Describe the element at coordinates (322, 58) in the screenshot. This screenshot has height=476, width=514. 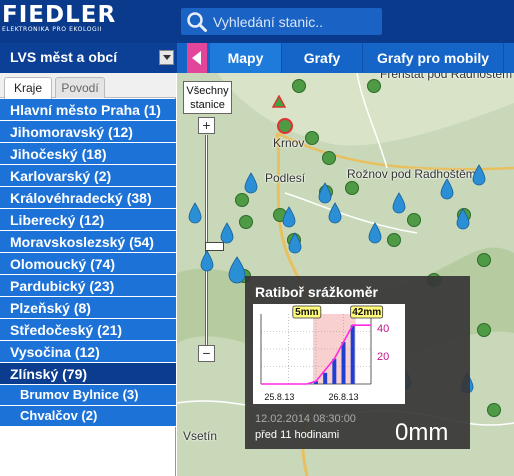
I see `tab-grafy: Grafy` at that location.